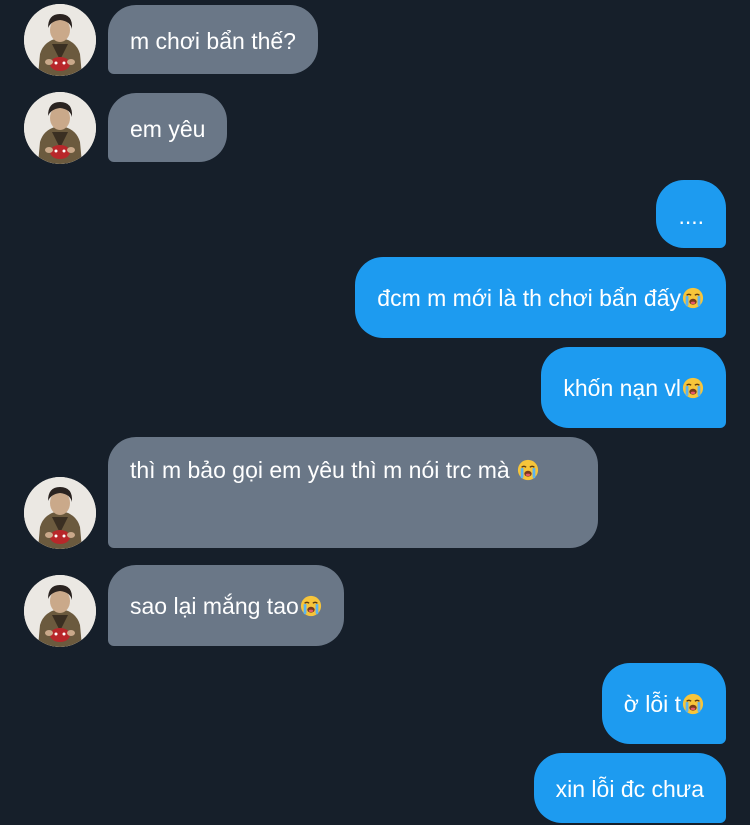  I want to click on message-text: em yêu, so click(168, 129).